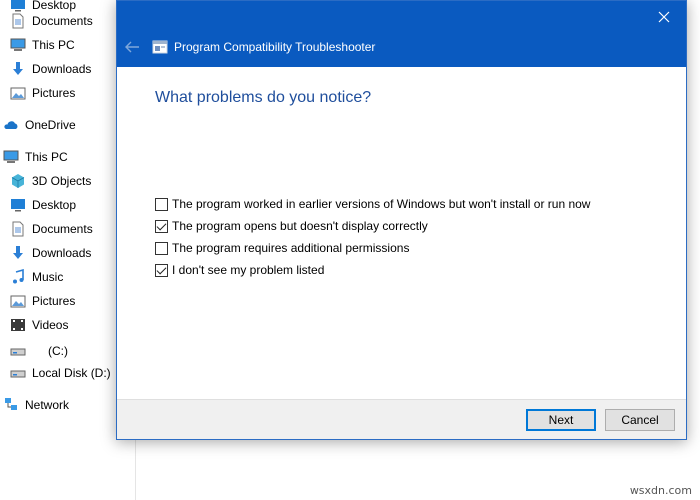  Describe the element at coordinates (11, 125) in the screenshot. I see `onedrive-icon` at that location.